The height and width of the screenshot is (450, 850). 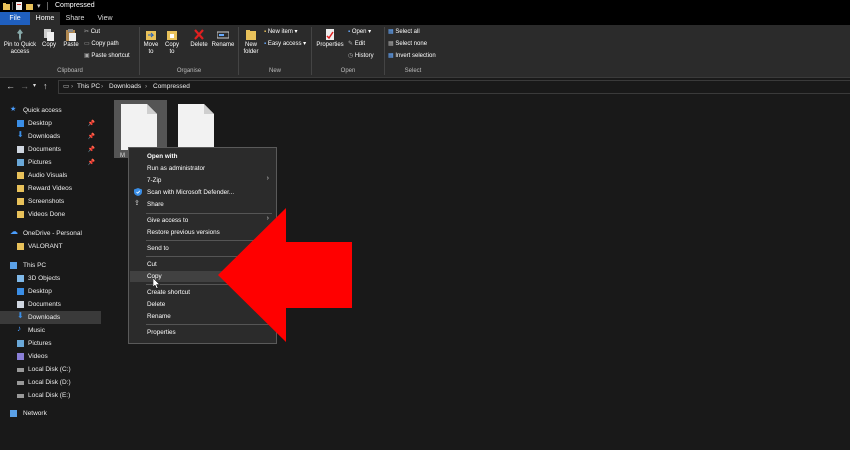 What do you see at coordinates (151, 42) in the screenshot?
I see `move-to-button: Move to` at bounding box center [151, 42].